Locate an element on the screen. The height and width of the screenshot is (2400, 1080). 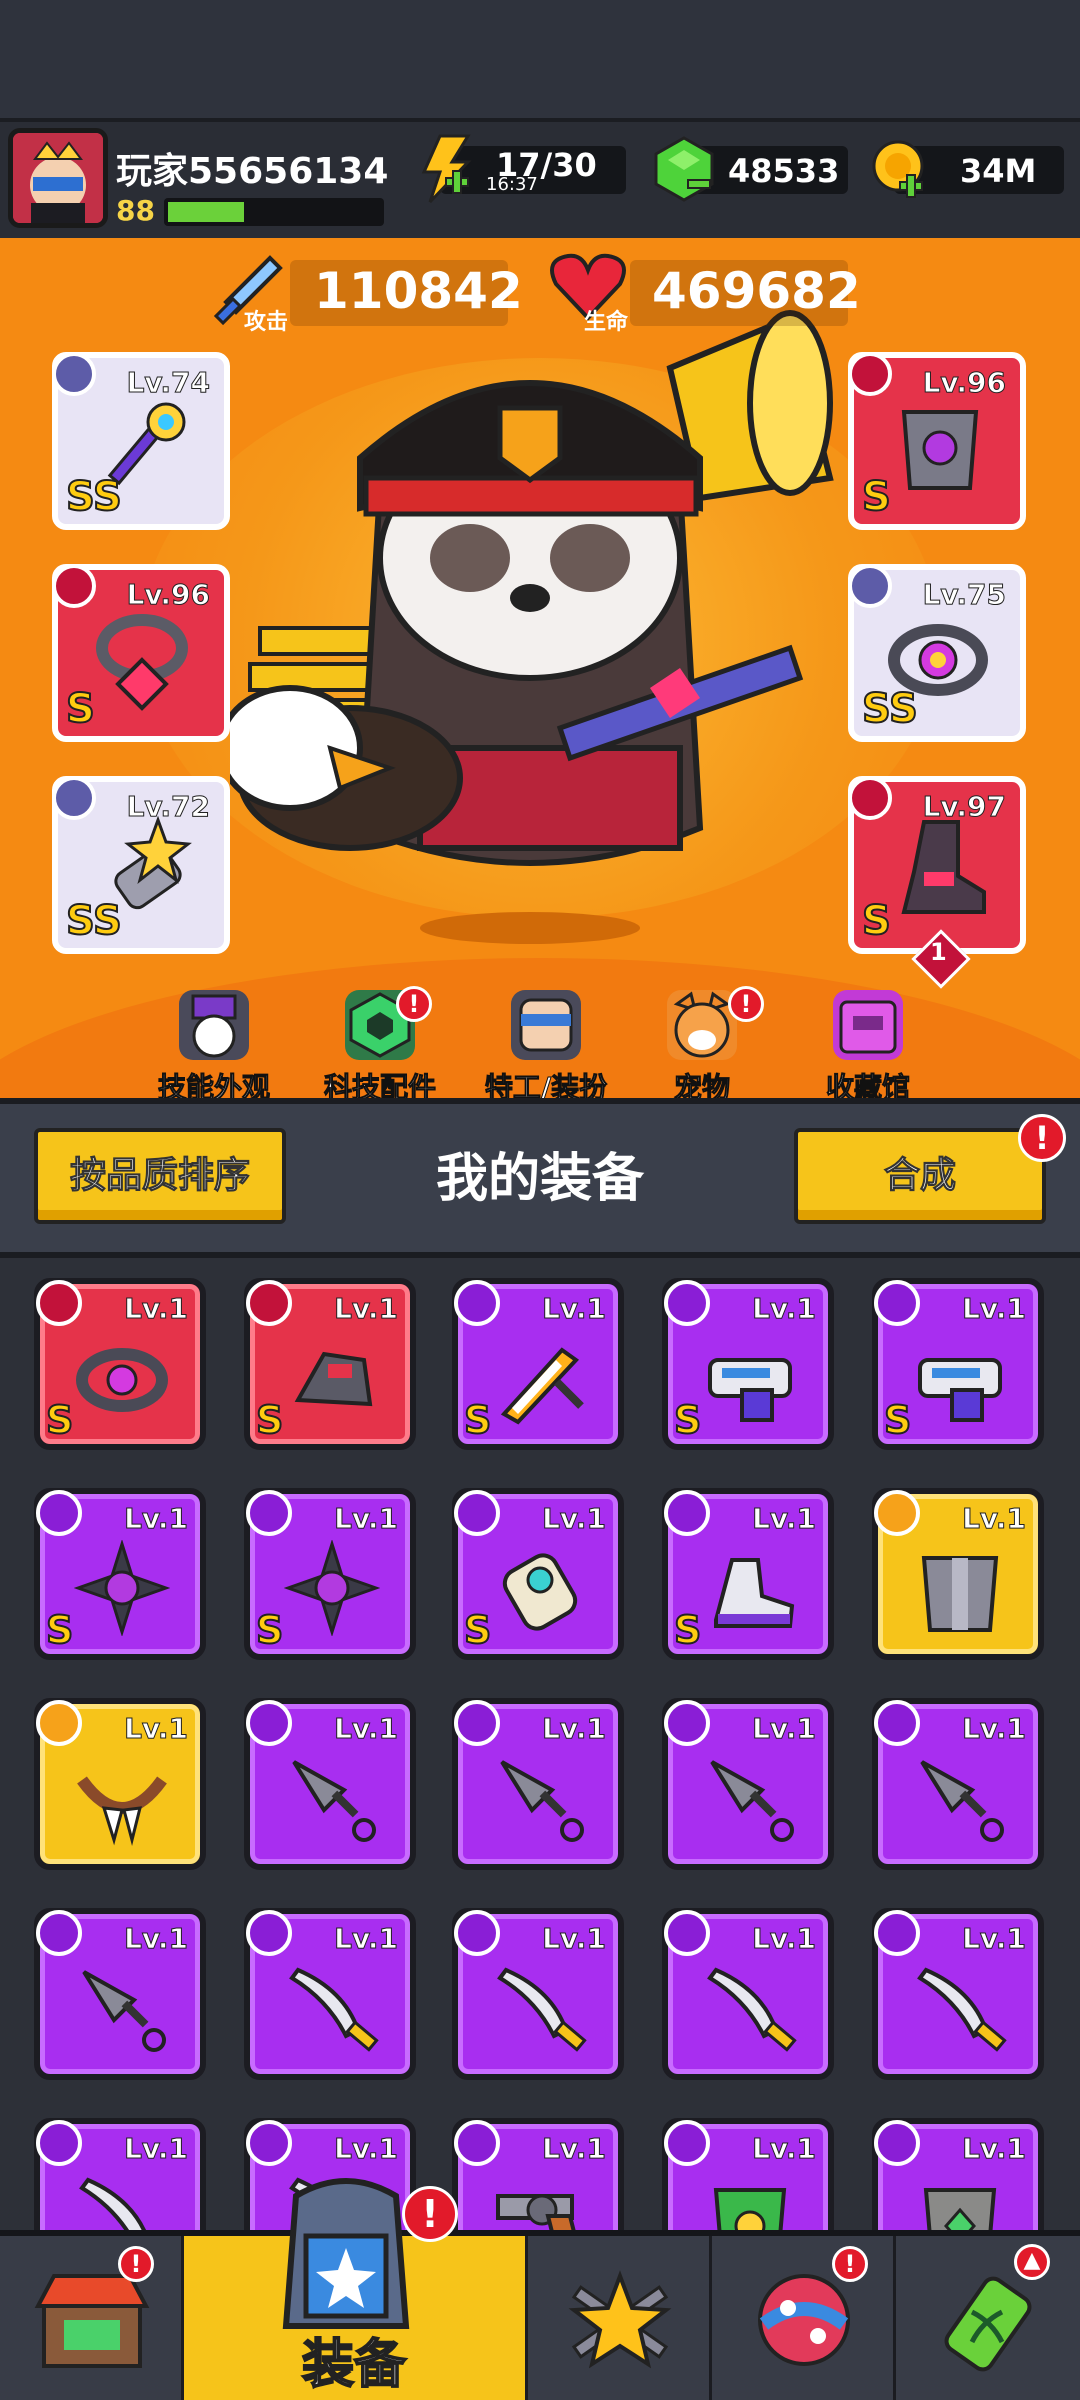
equipped-necklace-slot: Lv.96 S is located at coordinates (141, 653).